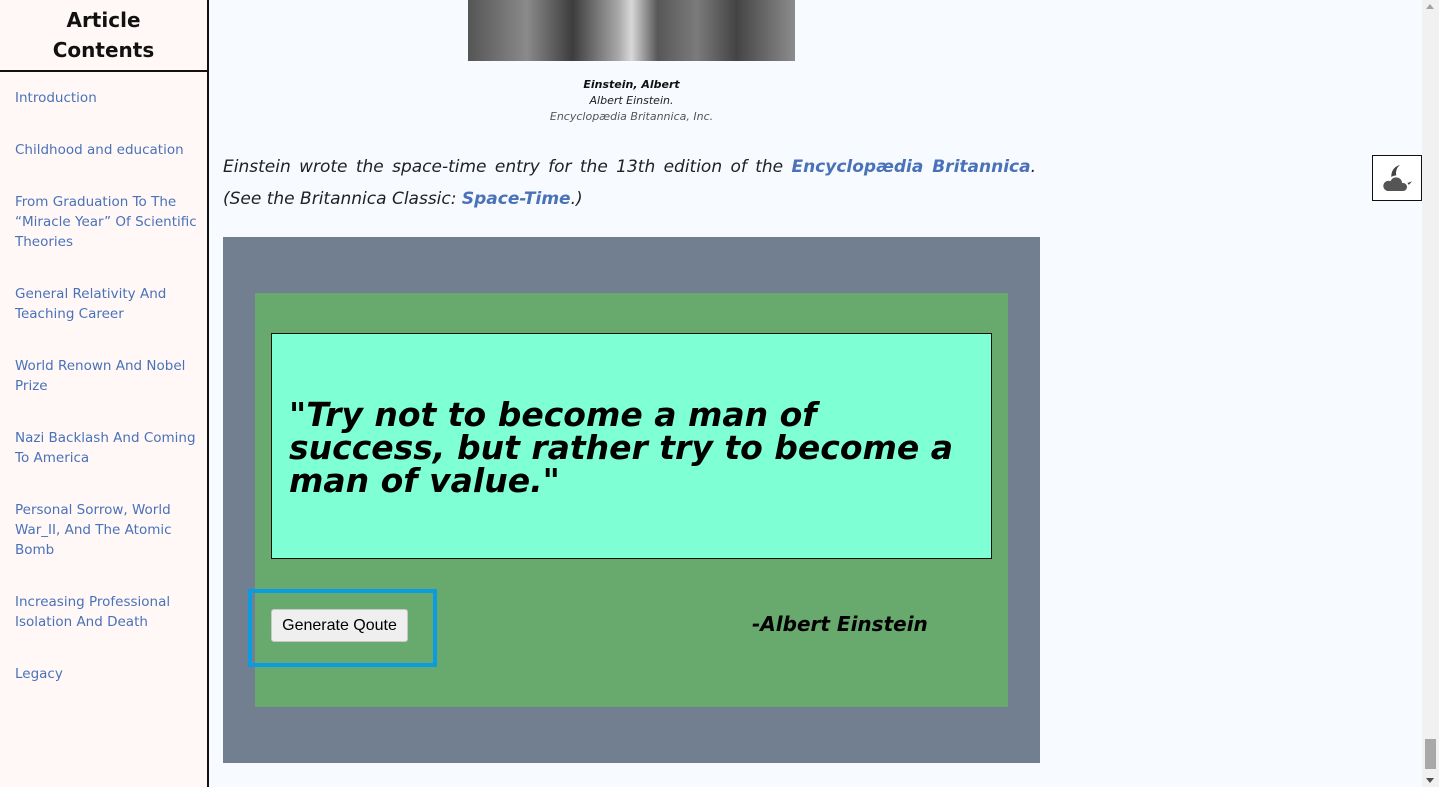  What do you see at coordinates (1430, 754) in the screenshot?
I see `scrollbar-thumb` at bounding box center [1430, 754].